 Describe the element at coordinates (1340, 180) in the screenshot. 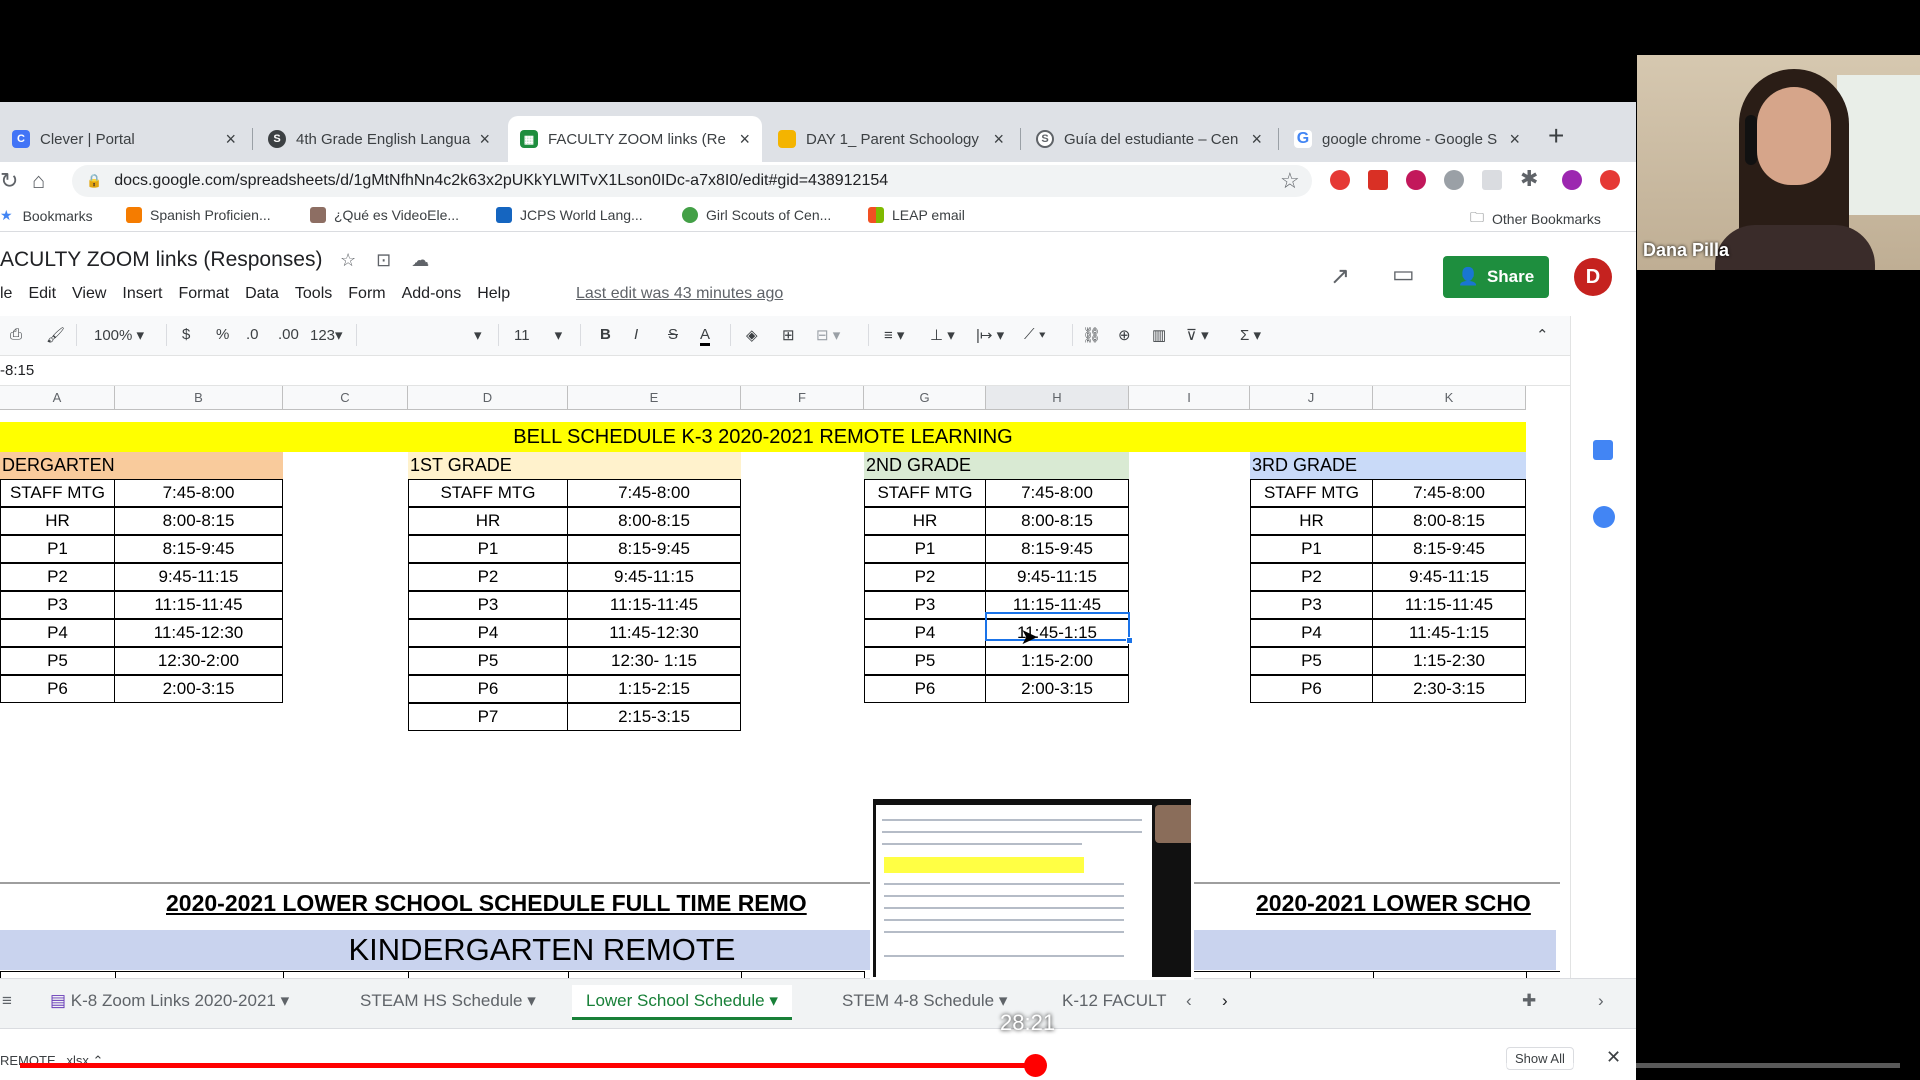

I see `opera-extension-icon` at that location.